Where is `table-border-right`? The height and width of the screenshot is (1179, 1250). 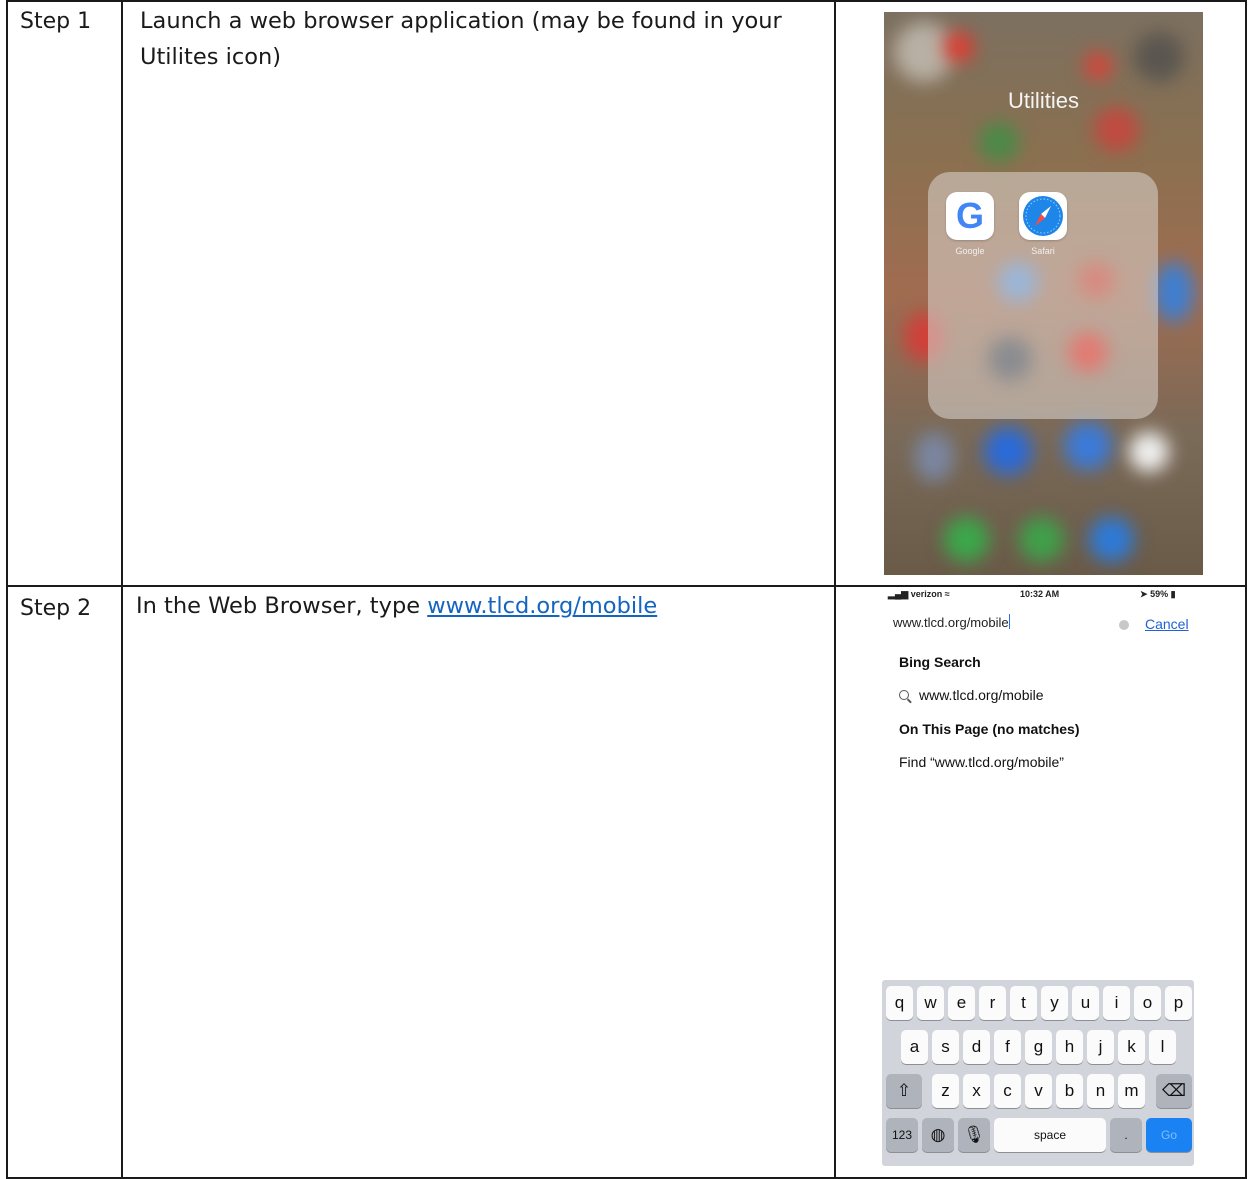 table-border-right is located at coordinates (1246, 589).